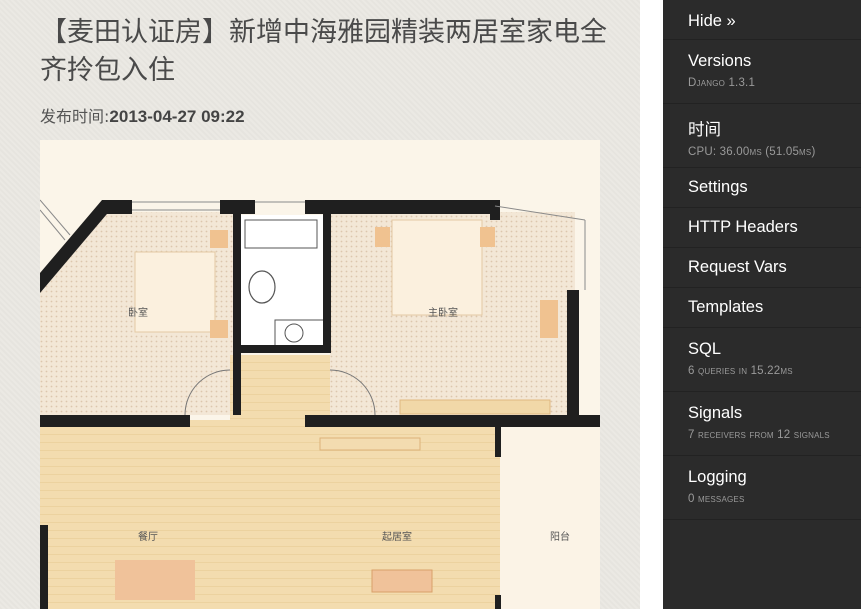 The image size is (861, 609). I want to click on room-label-bedroom: 卧室, so click(138, 312).